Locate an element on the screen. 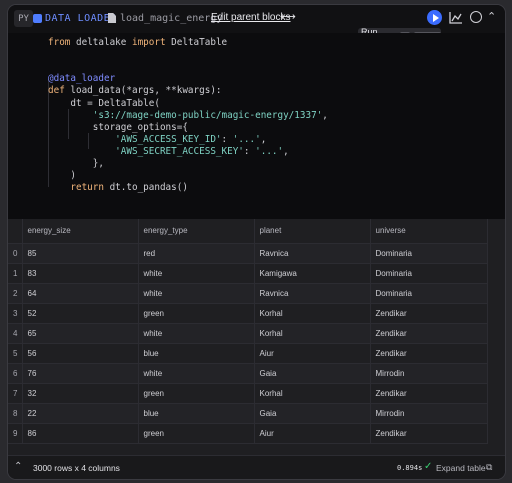 The image size is (512, 483). code-line: }, is located at coordinates (76, 164).